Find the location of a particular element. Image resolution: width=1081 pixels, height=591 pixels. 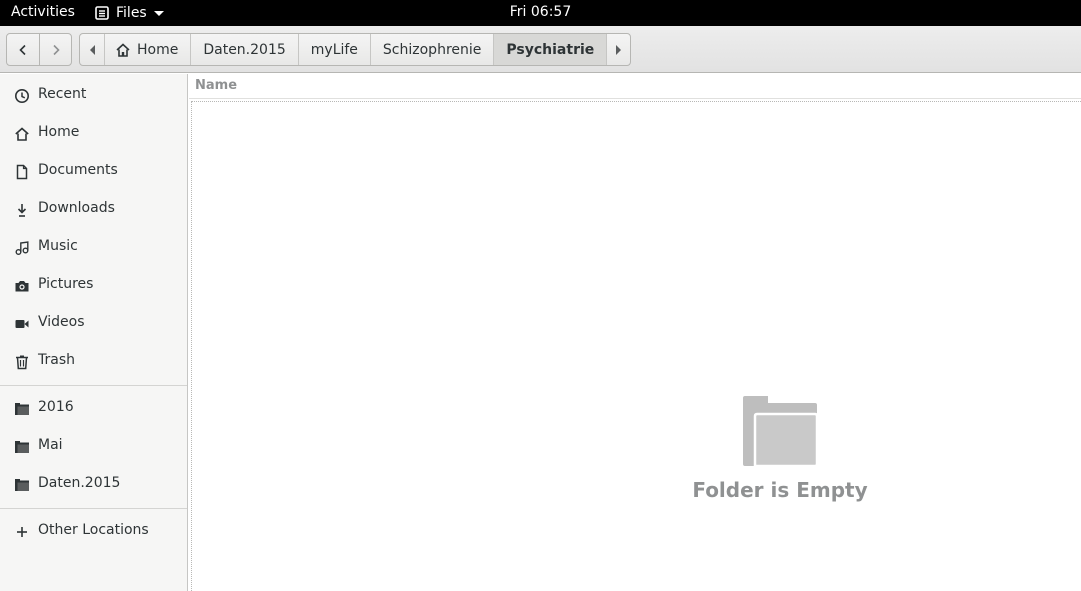

activities-button: Activities is located at coordinates (43, 12).